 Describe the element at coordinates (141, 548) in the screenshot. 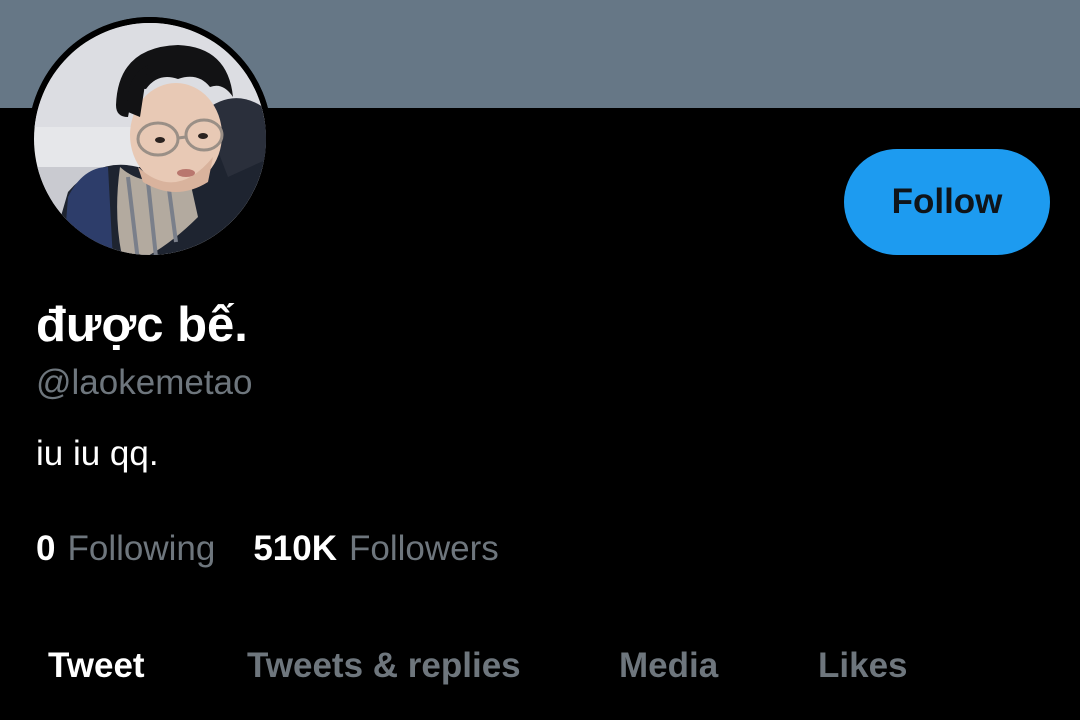

I see `following-label: Following` at that location.